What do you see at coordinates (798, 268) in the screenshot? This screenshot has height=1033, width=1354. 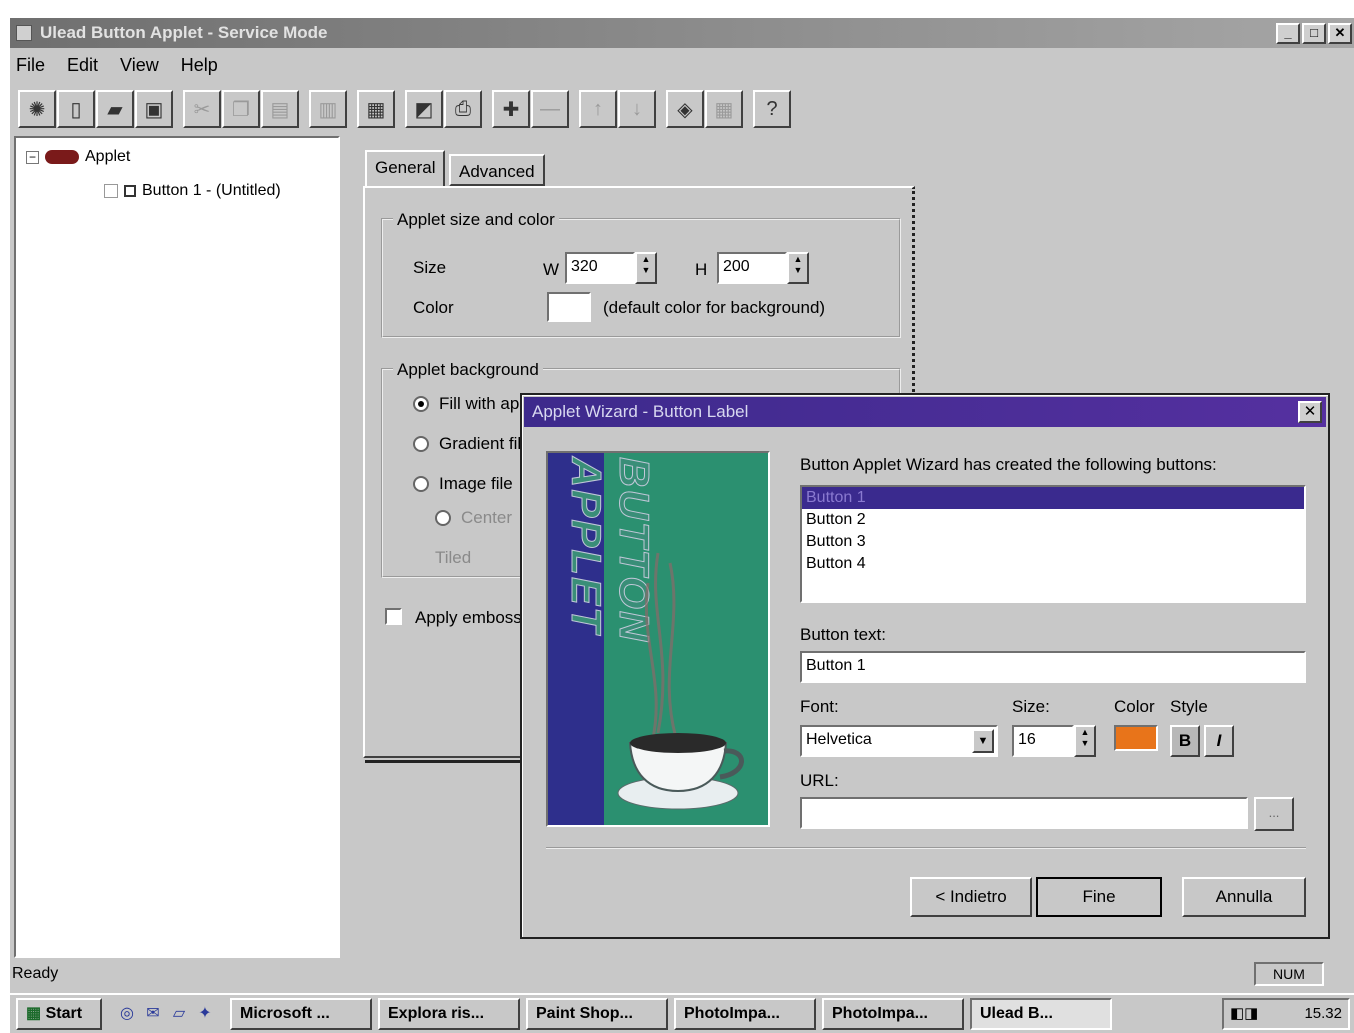 I see `height-spinner: ▲ ▼` at bounding box center [798, 268].